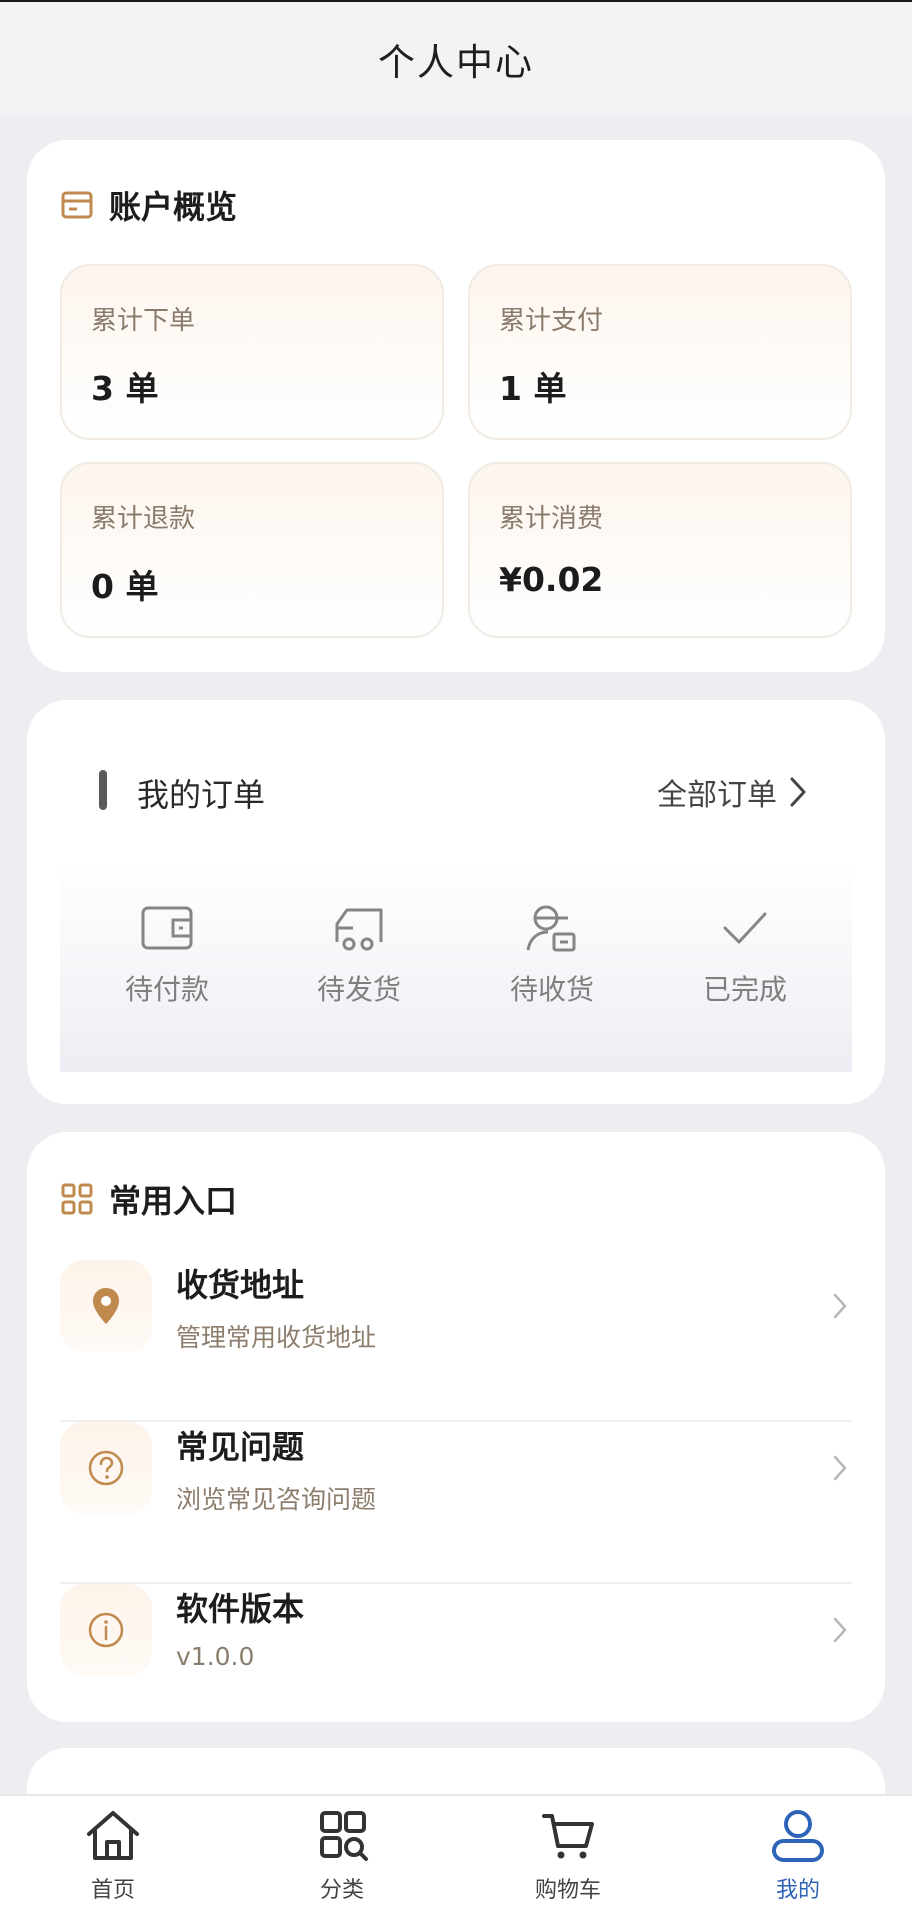 This screenshot has height=1920, width=912. Describe the element at coordinates (276, 1337) in the screenshot. I see `entry-subtitle: 管理常用收货地址` at that location.